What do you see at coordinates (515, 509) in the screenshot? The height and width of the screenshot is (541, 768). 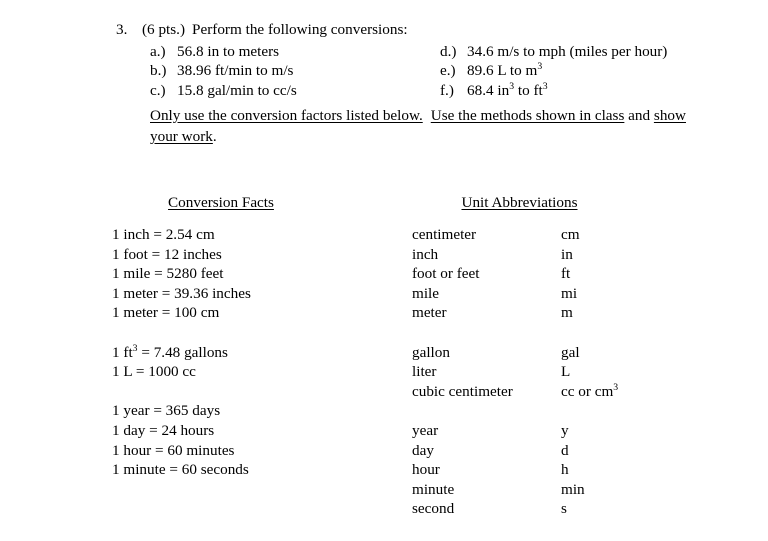 I see `abbrev-row: second s` at bounding box center [515, 509].